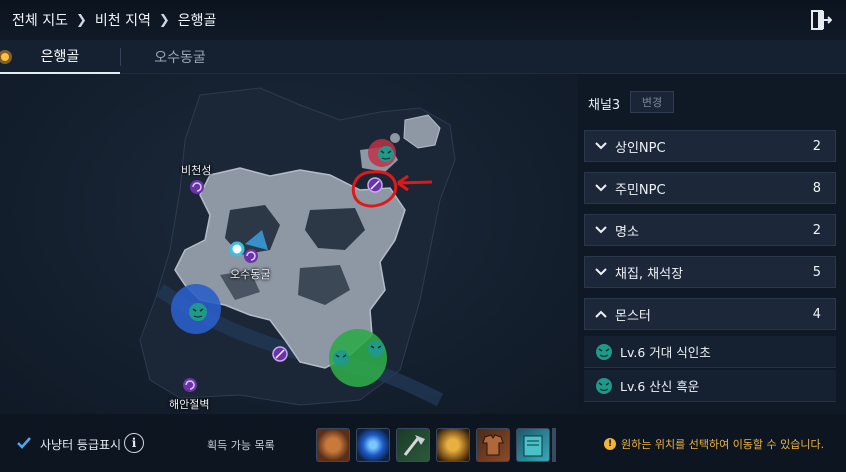 The height and width of the screenshot is (472, 846). Describe the element at coordinates (413, 445) in the screenshot. I see `loot-item-axe-icon` at that location.